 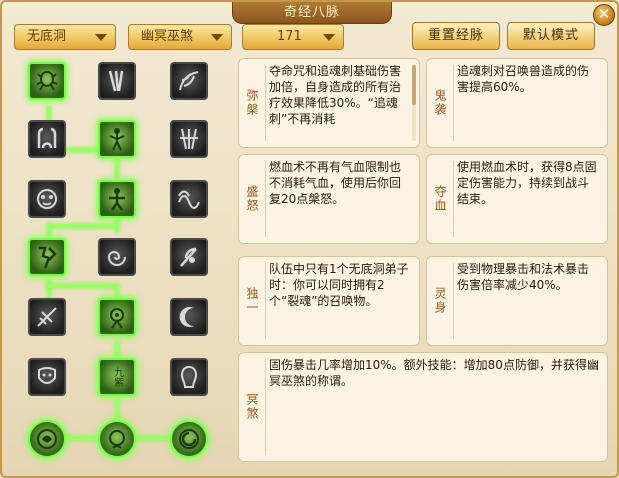 What do you see at coordinates (423, 407) in the screenshot?
I see `skill-card: 冥煞 固伤暴击几率增加10%。额外技能：增加80点防御，并获得幽冥巫煞的称谓。` at bounding box center [423, 407].